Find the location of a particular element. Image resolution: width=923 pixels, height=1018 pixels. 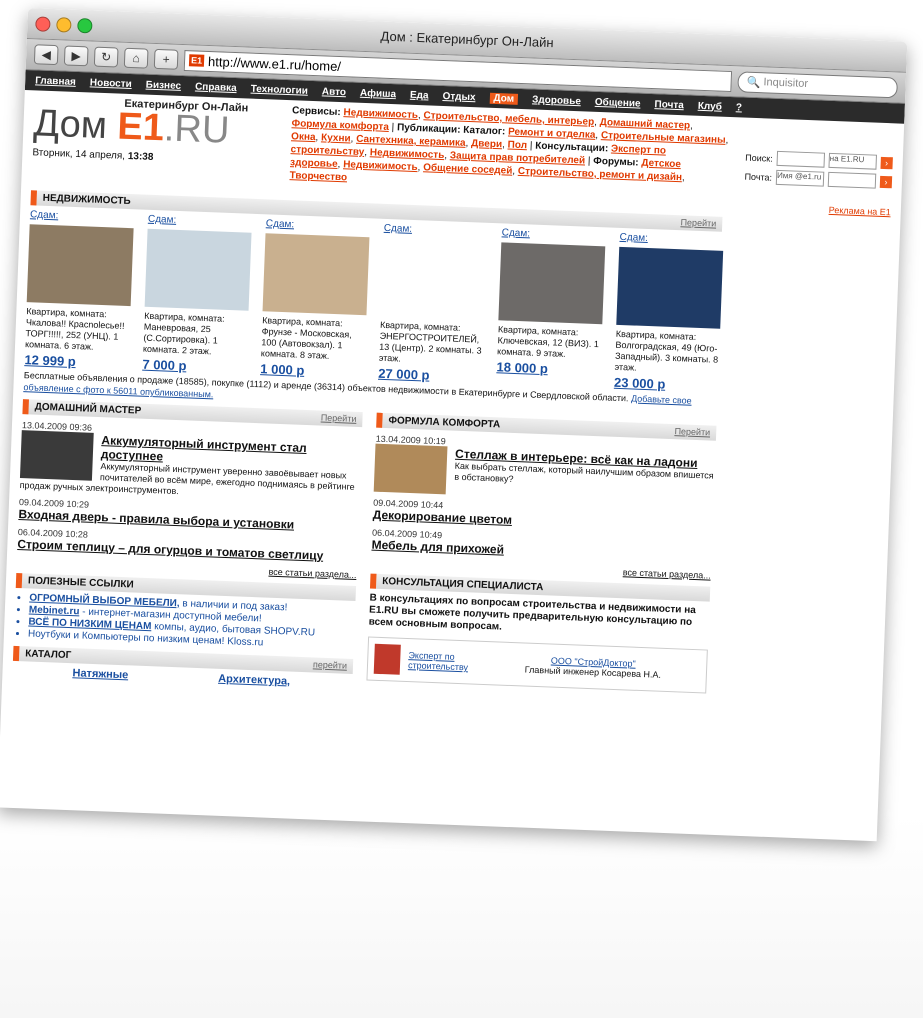

service-link: Окна is located at coordinates (303, 137).